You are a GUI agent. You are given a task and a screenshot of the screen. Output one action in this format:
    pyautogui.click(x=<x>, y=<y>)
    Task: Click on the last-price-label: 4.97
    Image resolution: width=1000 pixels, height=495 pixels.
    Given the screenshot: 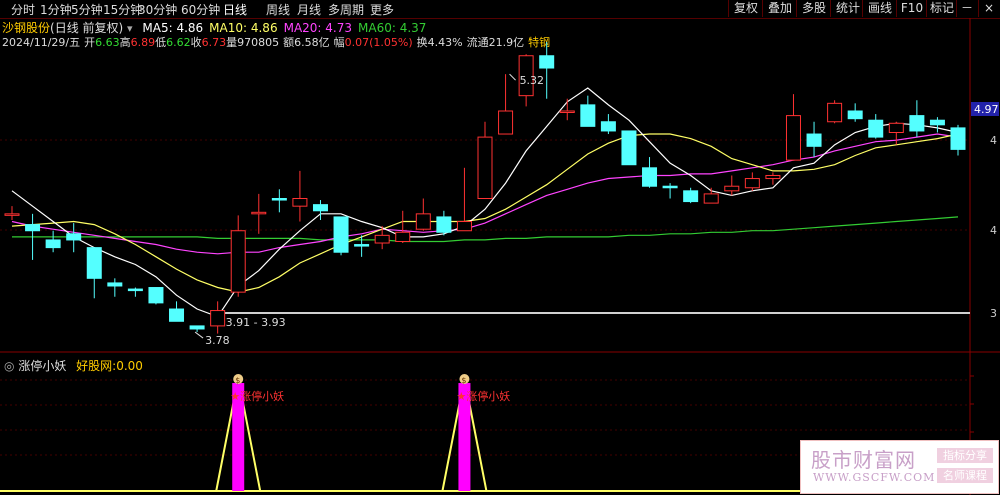 What is the action you would take?
    pyautogui.click(x=986, y=109)
    